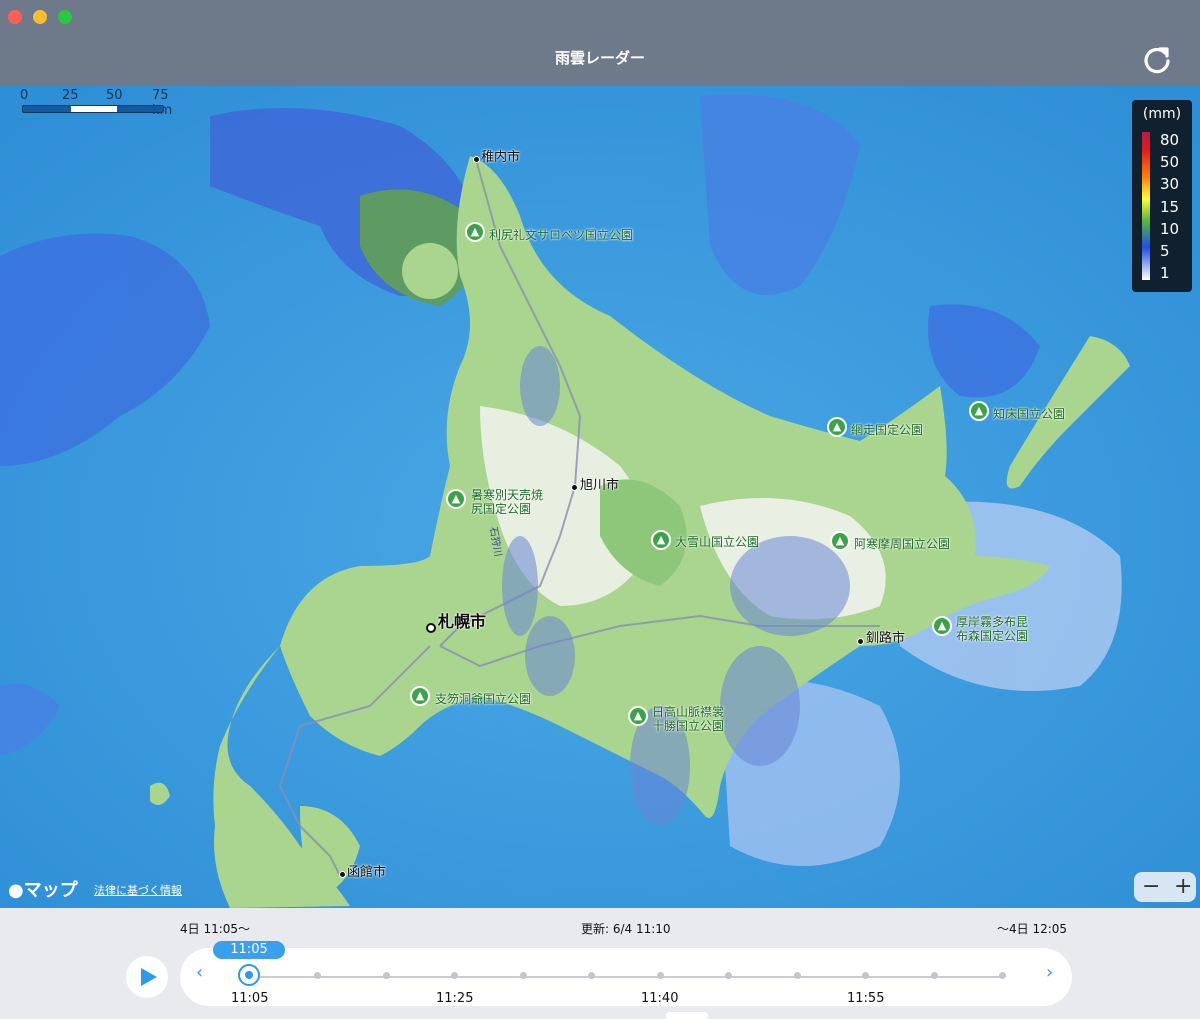 This screenshot has width=1200, height=1019. What do you see at coordinates (1165, 273) in the screenshot?
I see `legend-value: 1` at bounding box center [1165, 273].